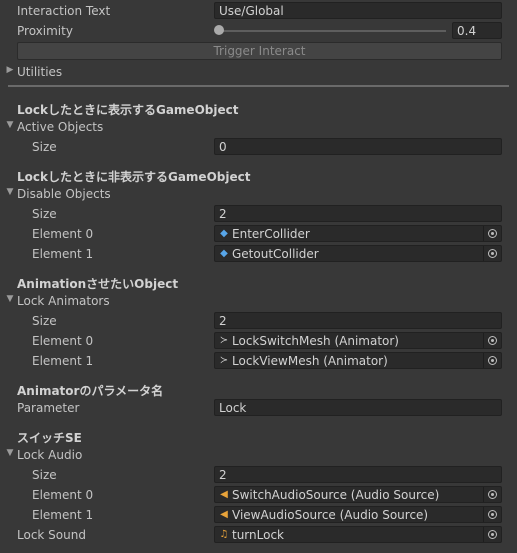 The width and height of the screenshot is (517, 553). Describe the element at coordinates (45, 31) in the screenshot. I see `proximity-label: Proximity` at that location.